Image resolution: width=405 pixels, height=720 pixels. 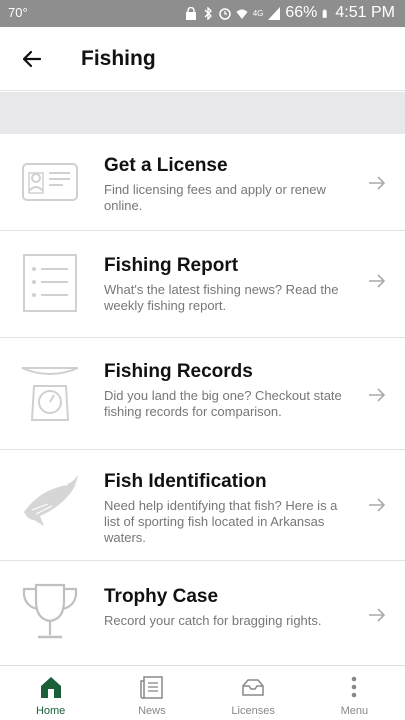 I want to click on nav-licenses: Licenses, so click(x=253, y=693).